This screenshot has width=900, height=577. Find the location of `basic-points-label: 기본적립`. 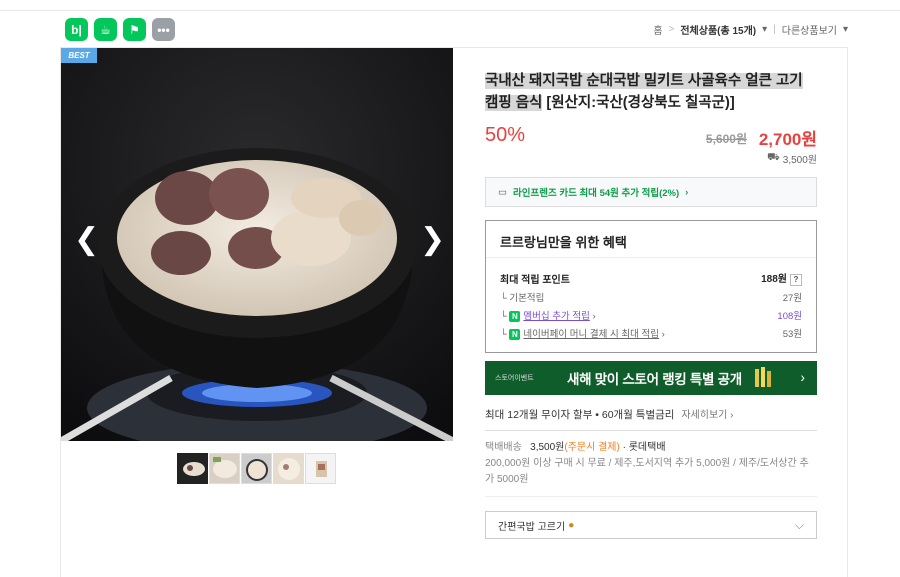

basic-points-label: 기본적립 is located at coordinates (527, 298).